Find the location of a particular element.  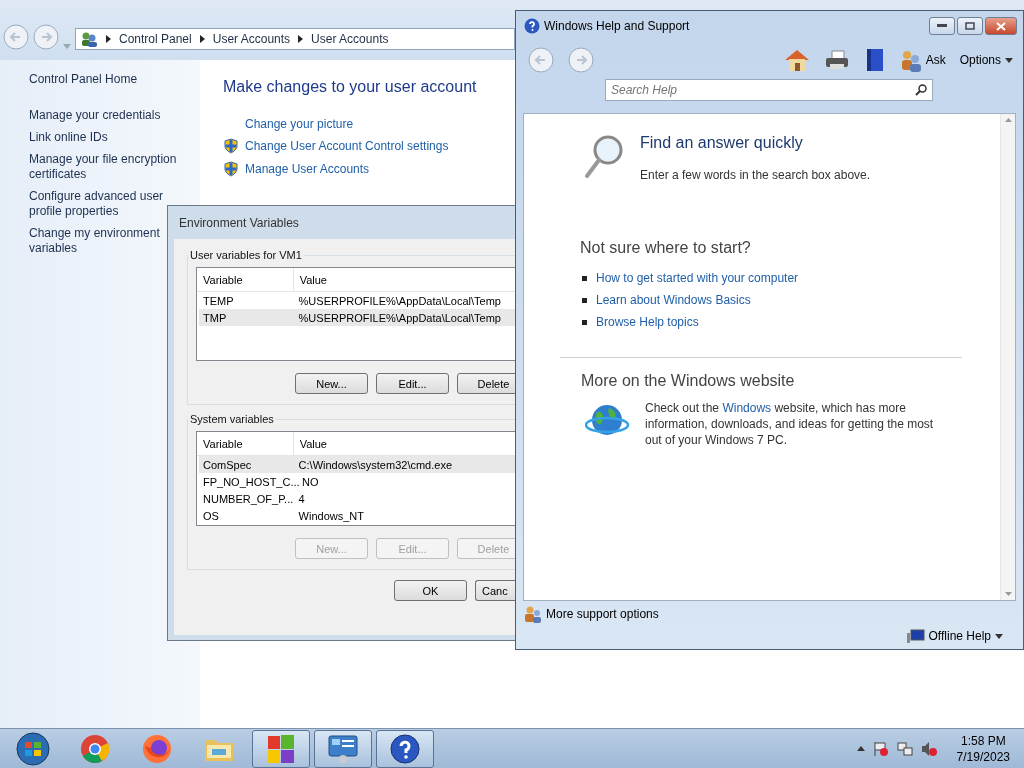

list-cell-text: NO is located at coordinates (310, 481).